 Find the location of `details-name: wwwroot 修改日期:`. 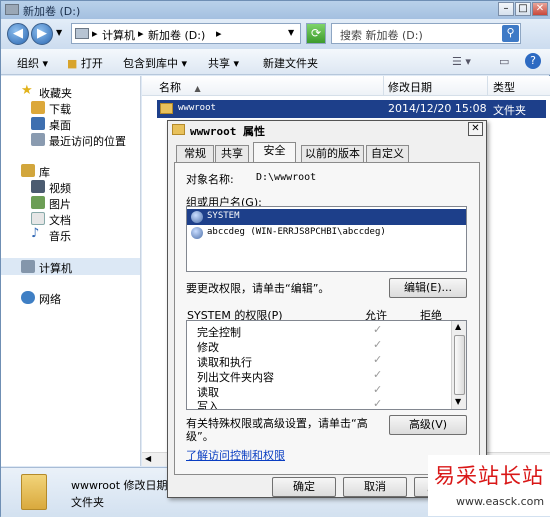

details-name: wwwroot 修改日期: is located at coordinates (121, 485).